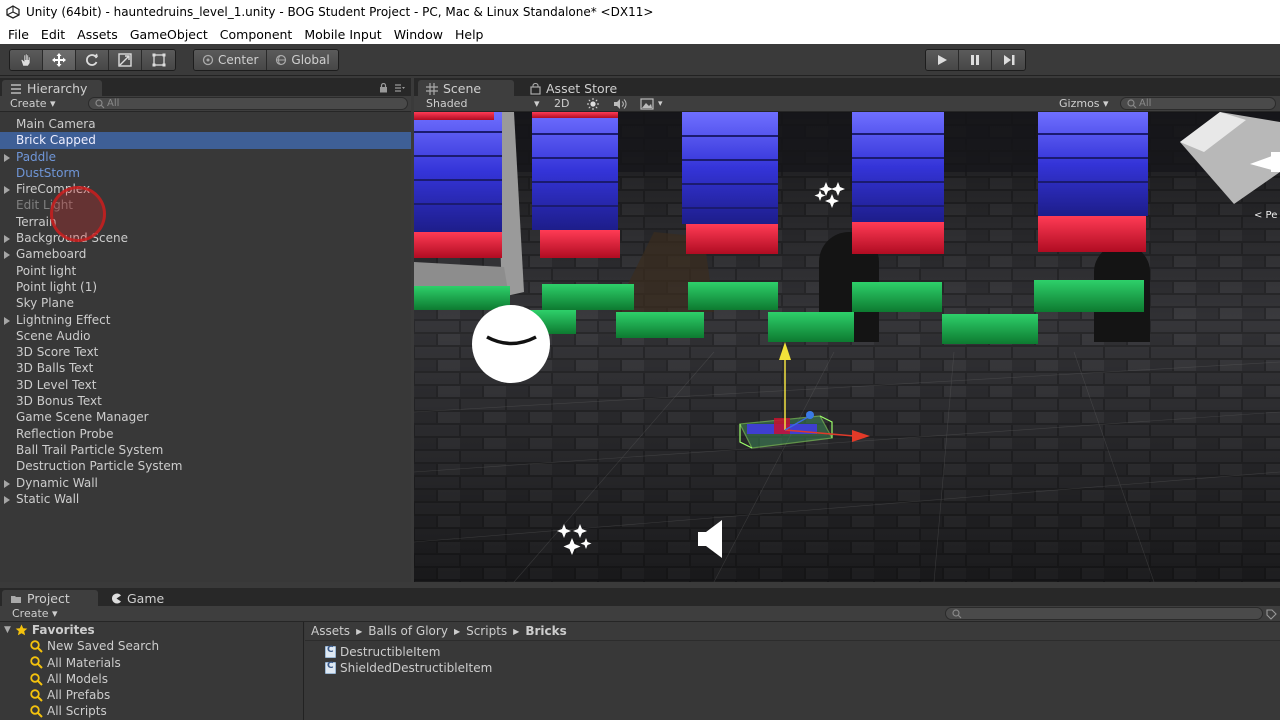  What do you see at coordinates (1104, 613) in the screenshot?
I see `project-search-input` at bounding box center [1104, 613].